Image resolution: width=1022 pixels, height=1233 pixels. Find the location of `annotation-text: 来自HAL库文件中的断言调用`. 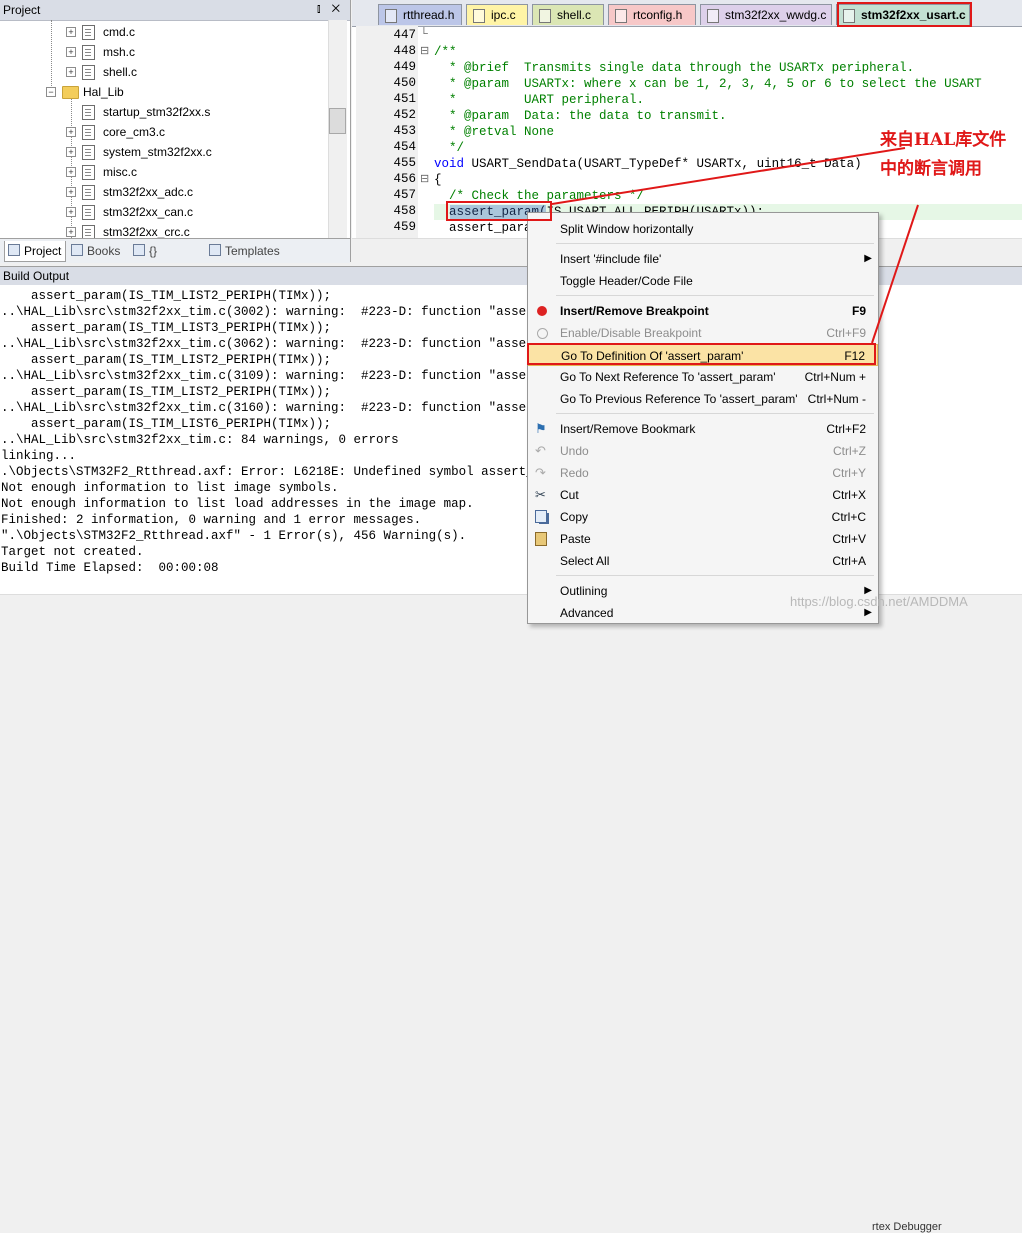

annotation-text: 来自HAL库文件中的断言调用 is located at coordinates (943, 154).